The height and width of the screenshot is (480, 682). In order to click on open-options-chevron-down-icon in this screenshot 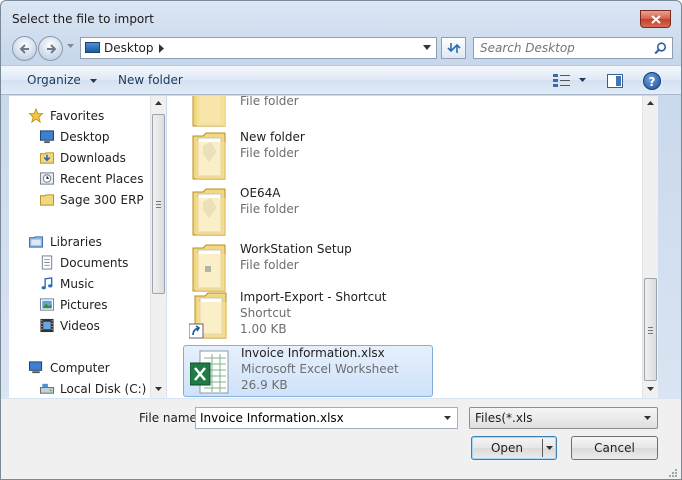, I will do `click(549, 448)`.